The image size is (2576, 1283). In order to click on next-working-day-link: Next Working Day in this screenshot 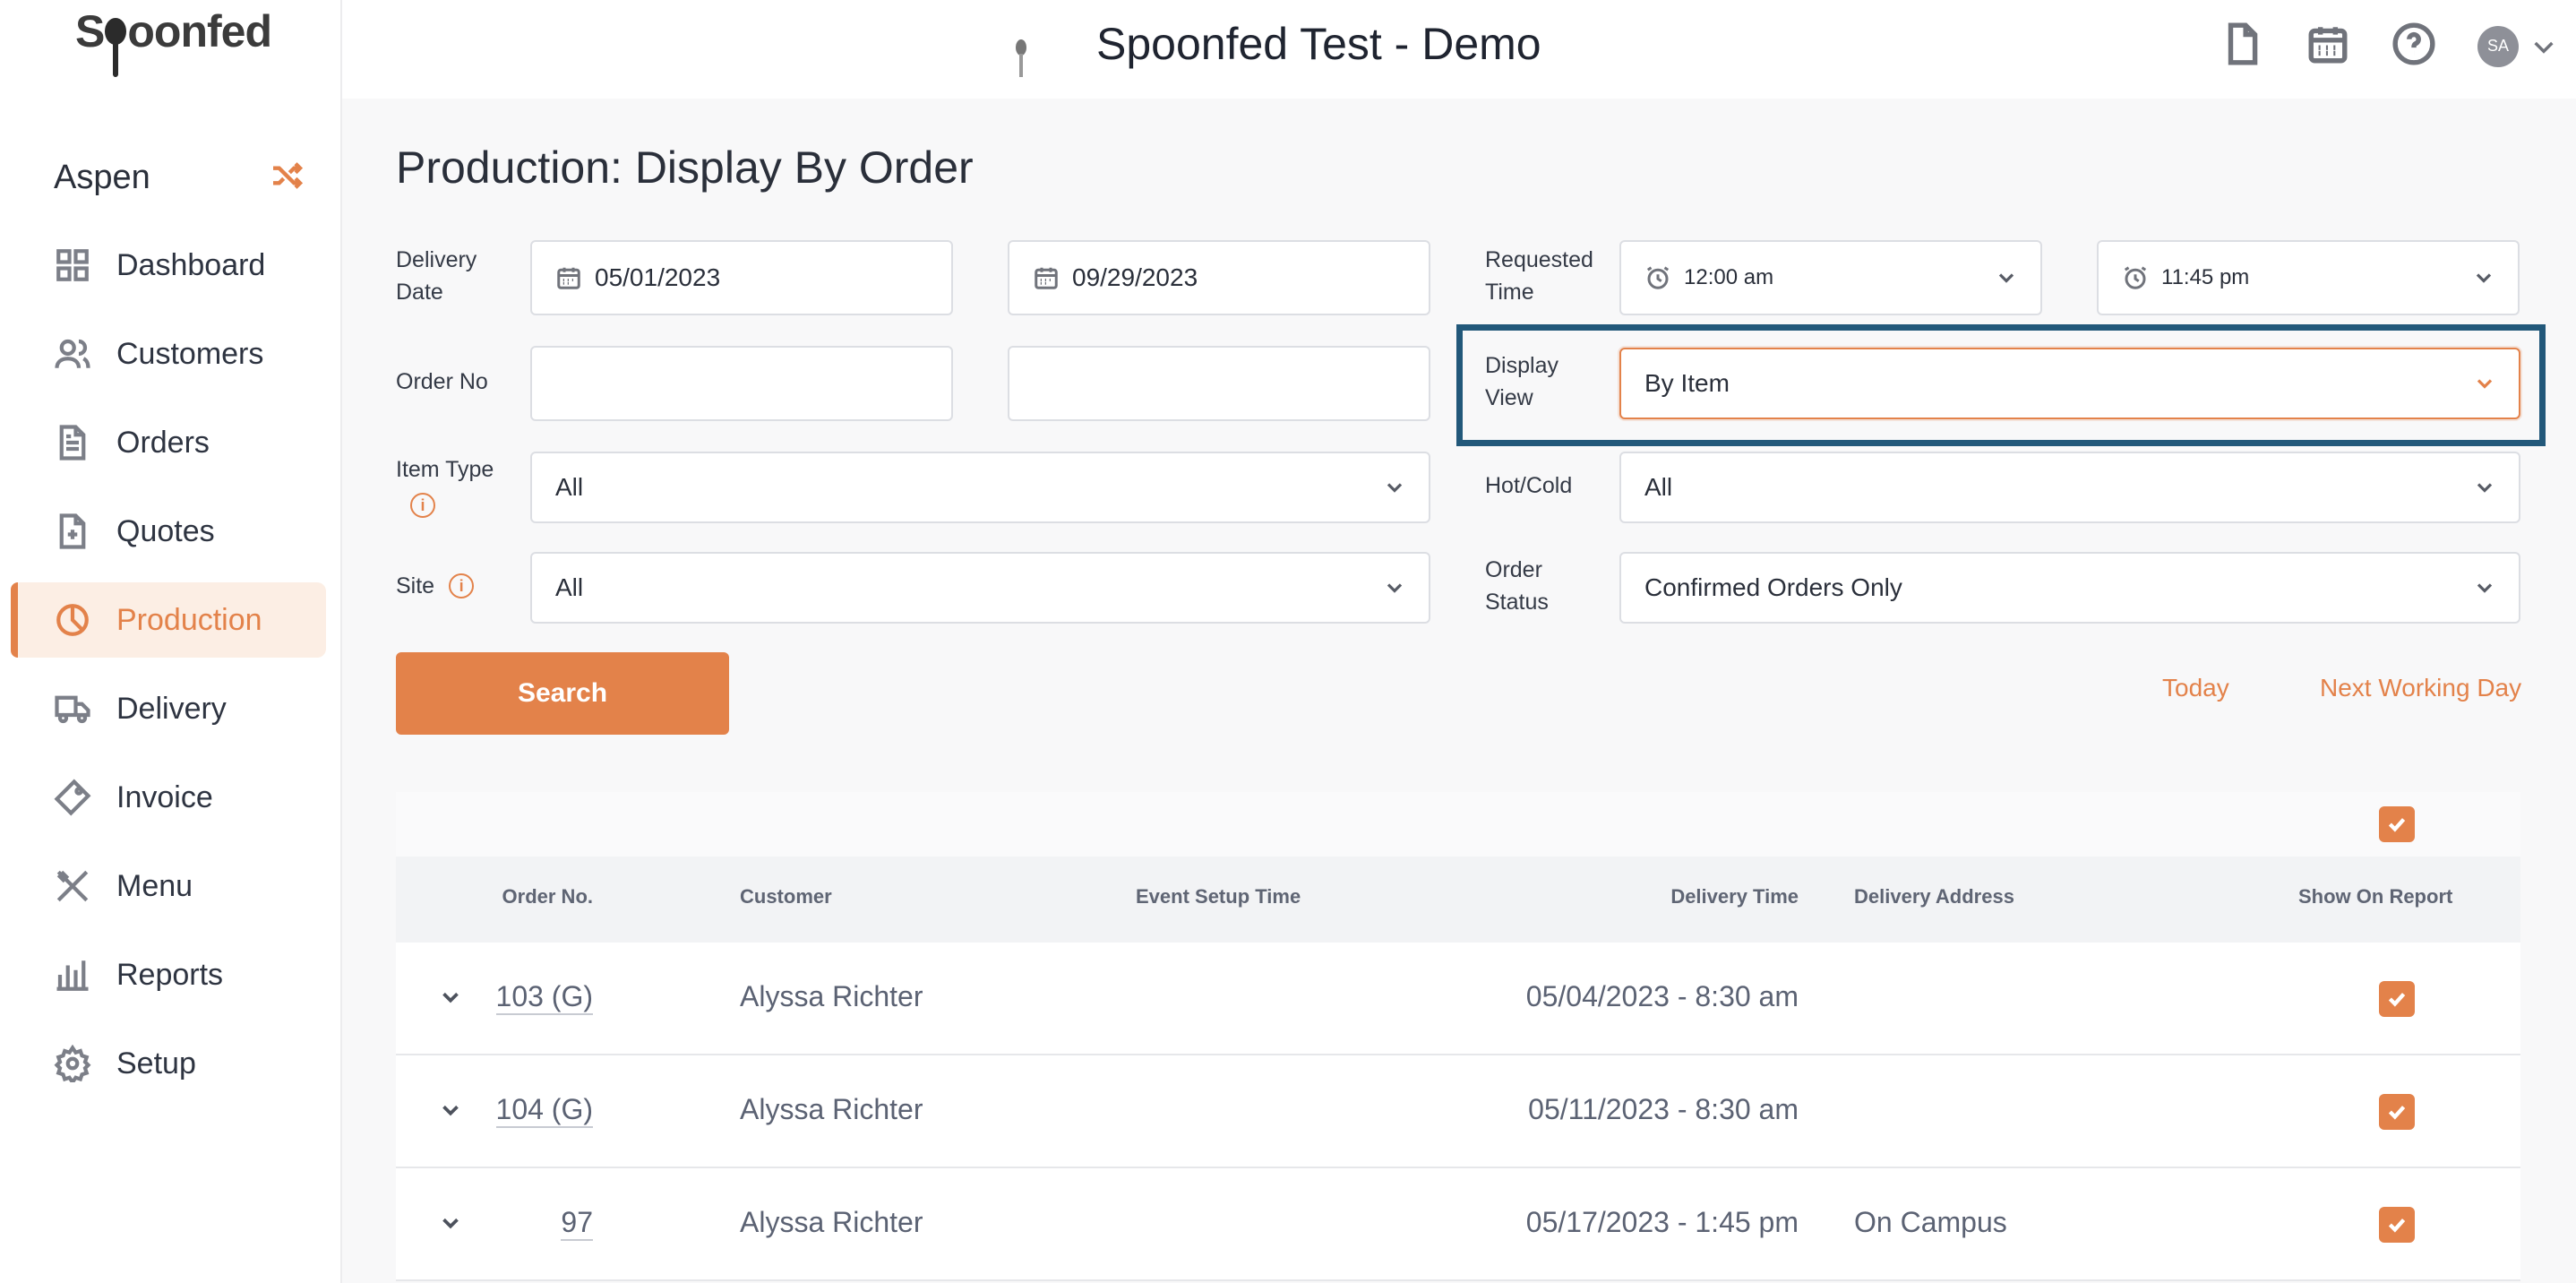, I will do `click(2420, 688)`.